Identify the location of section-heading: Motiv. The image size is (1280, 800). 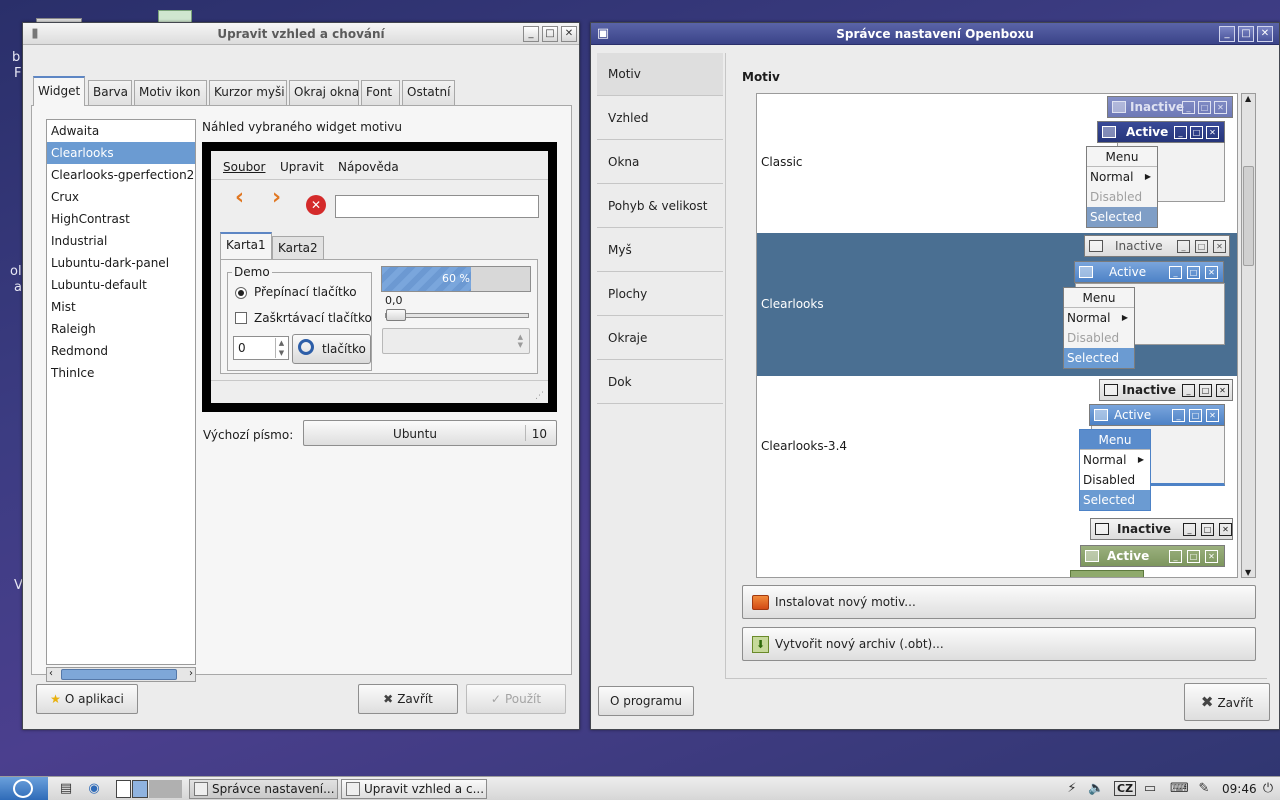
(761, 77).